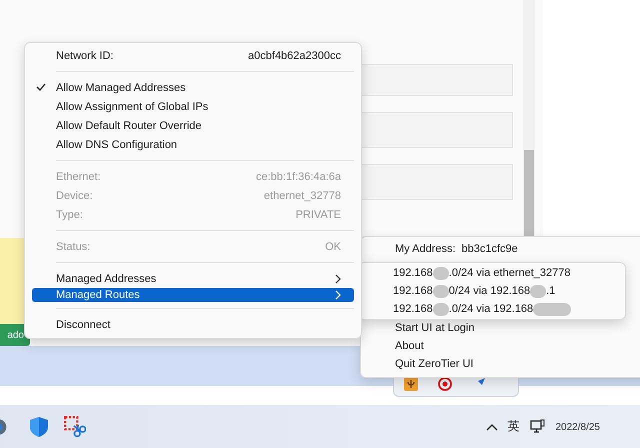 The image size is (640, 448). Describe the element at coordinates (411, 384) in the screenshot. I see `app-icon` at that location.